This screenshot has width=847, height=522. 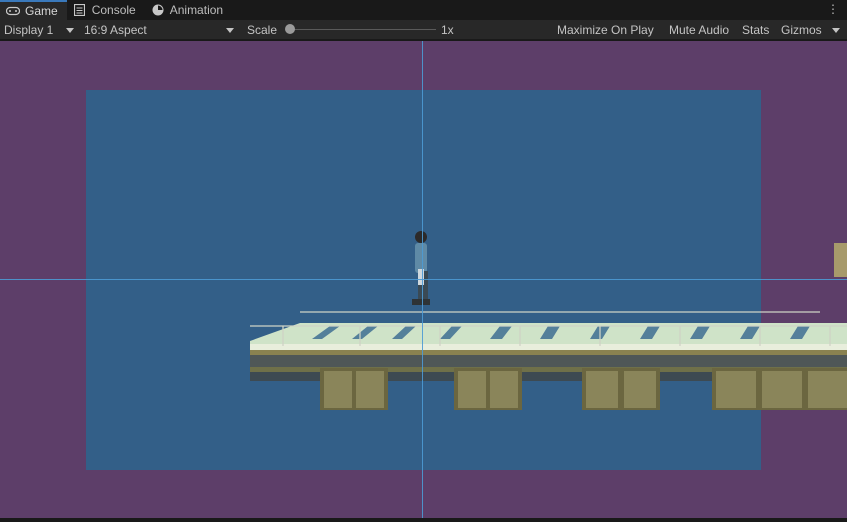 What do you see at coordinates (13, 11) in the screenshot?
I see `gamepad-icon` at bounding box center [13, 11].